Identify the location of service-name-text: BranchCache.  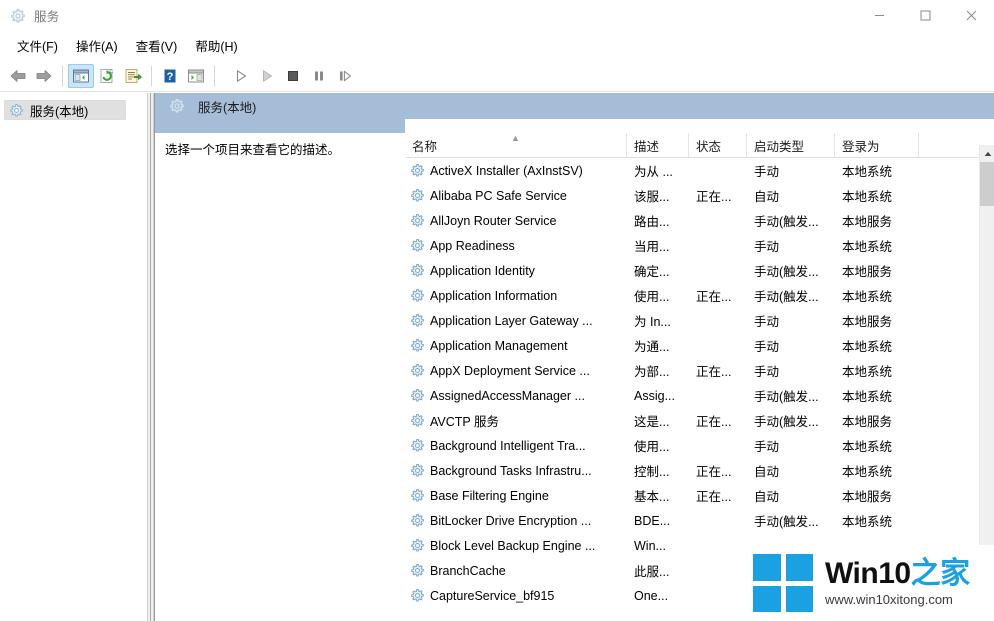
(468, 570).